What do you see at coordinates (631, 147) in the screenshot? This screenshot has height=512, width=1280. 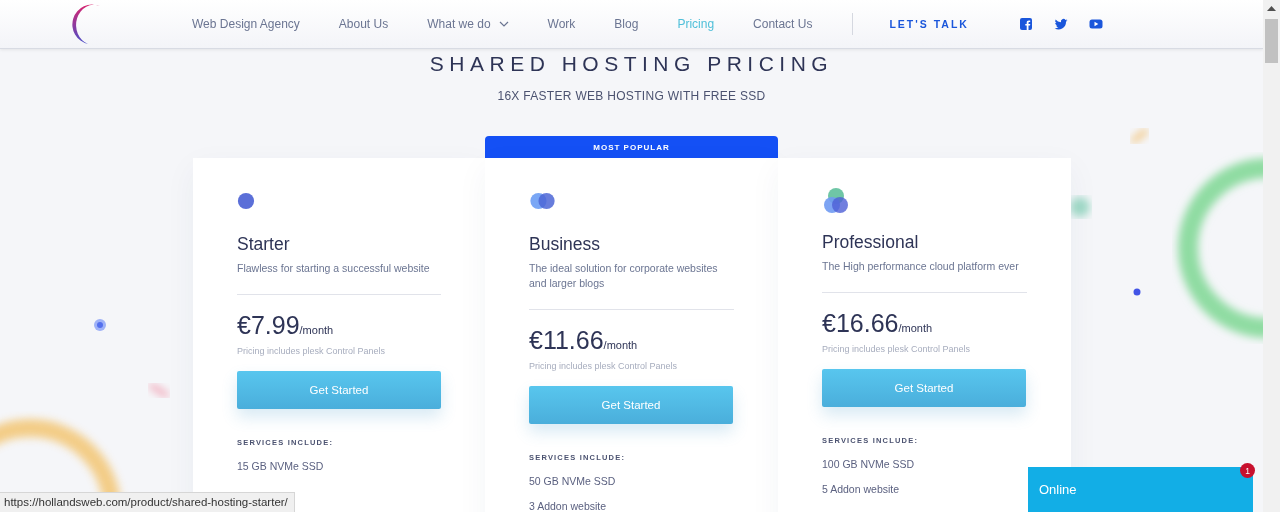 I see `most-popular-badge: MOST POPULAR` at bounding box center [631, 147].